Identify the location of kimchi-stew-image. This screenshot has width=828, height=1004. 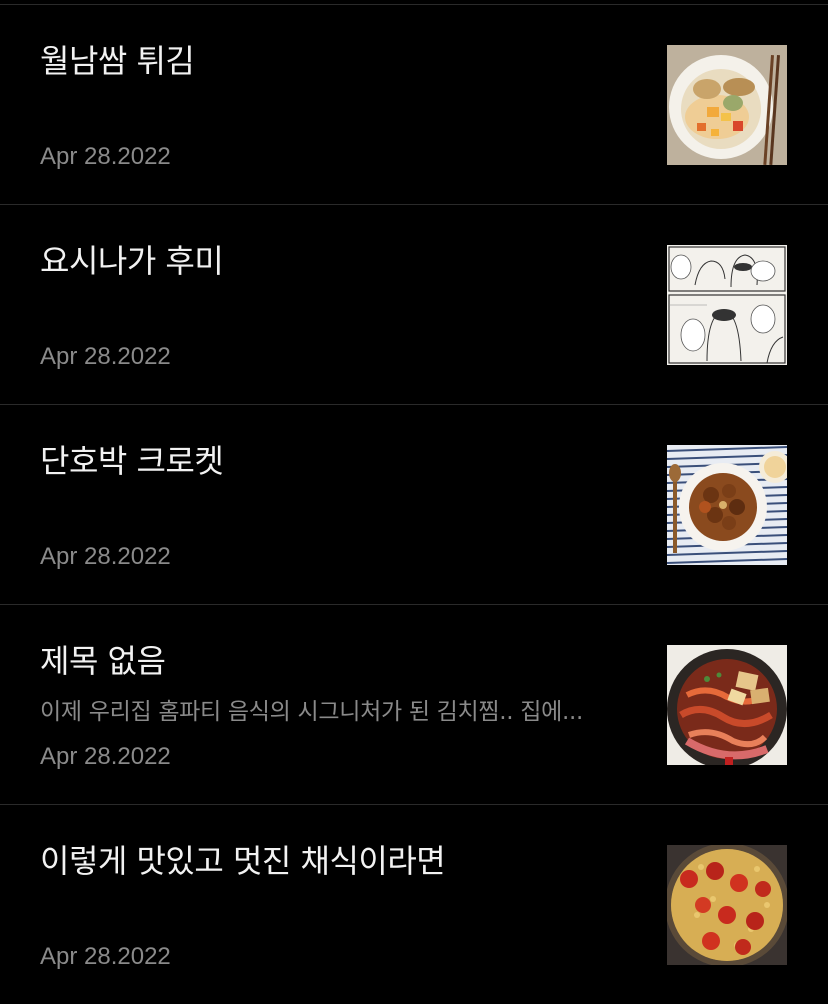
(727, 705).